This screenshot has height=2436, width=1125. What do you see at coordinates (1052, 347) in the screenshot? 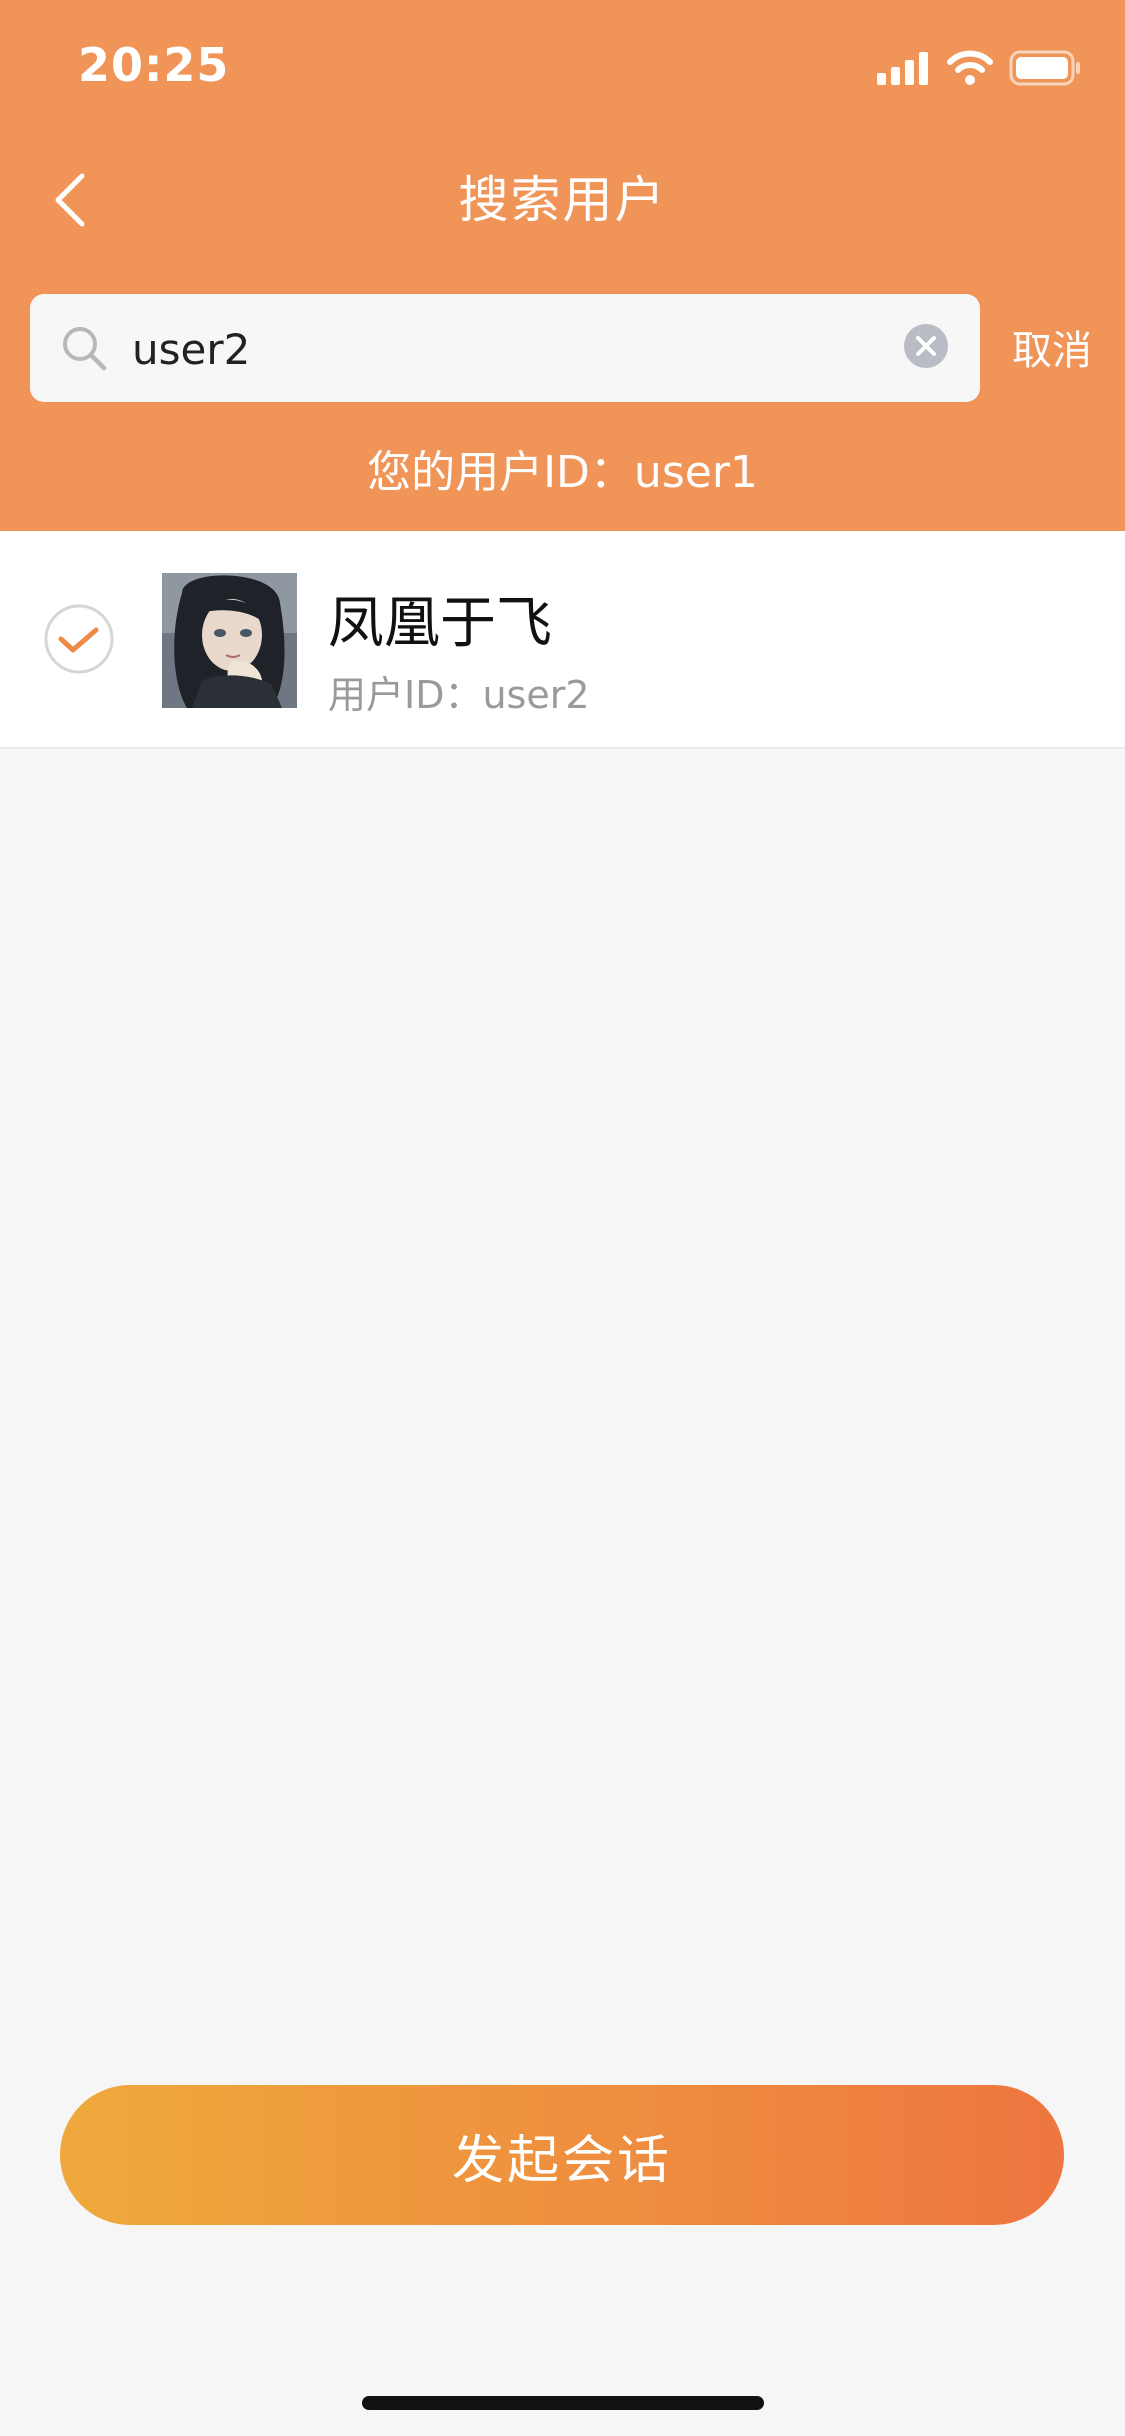
I see `cancel-button: 取消` at bounding box center [1052, 347].